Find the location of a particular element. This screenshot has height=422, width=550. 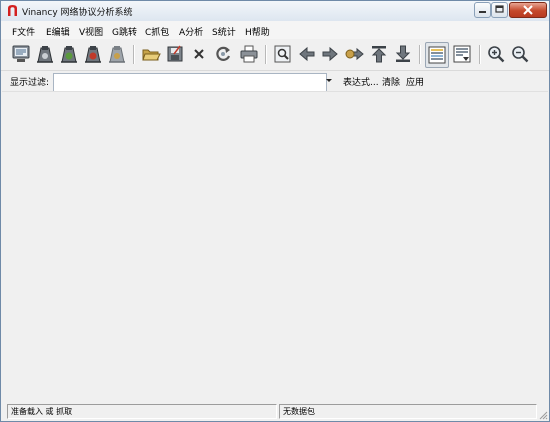

status-bar: 准备载入 或 抓取 无数据包 is located at coordinates (275, 411).